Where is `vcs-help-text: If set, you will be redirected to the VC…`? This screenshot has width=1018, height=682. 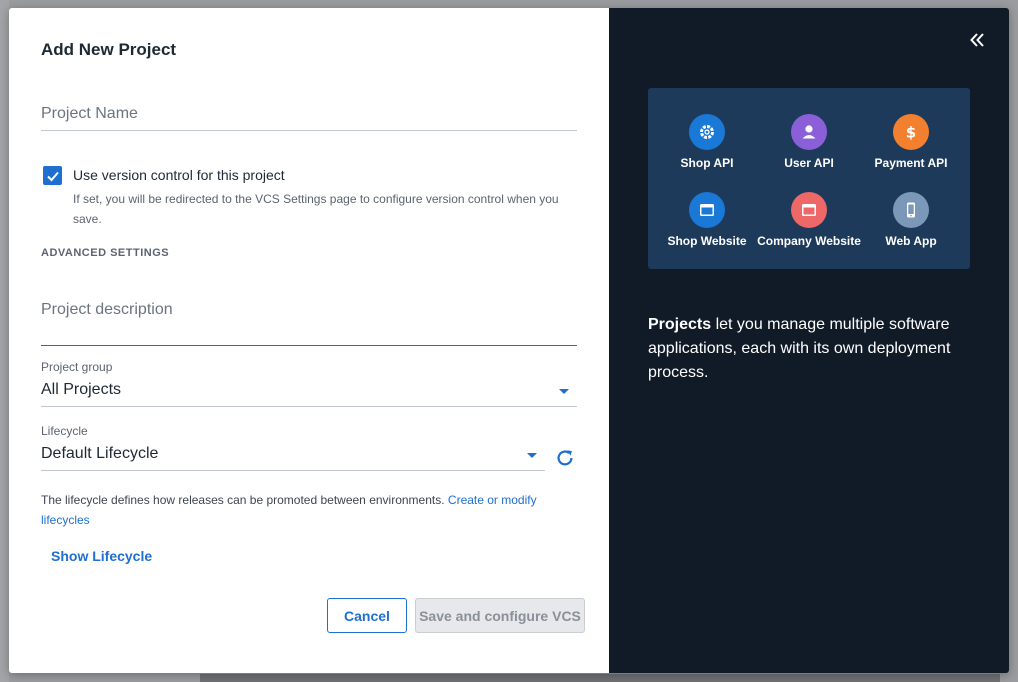 vcs-help-text: If set, you will be redirected to the VC… is located at coordinates (316, 209).